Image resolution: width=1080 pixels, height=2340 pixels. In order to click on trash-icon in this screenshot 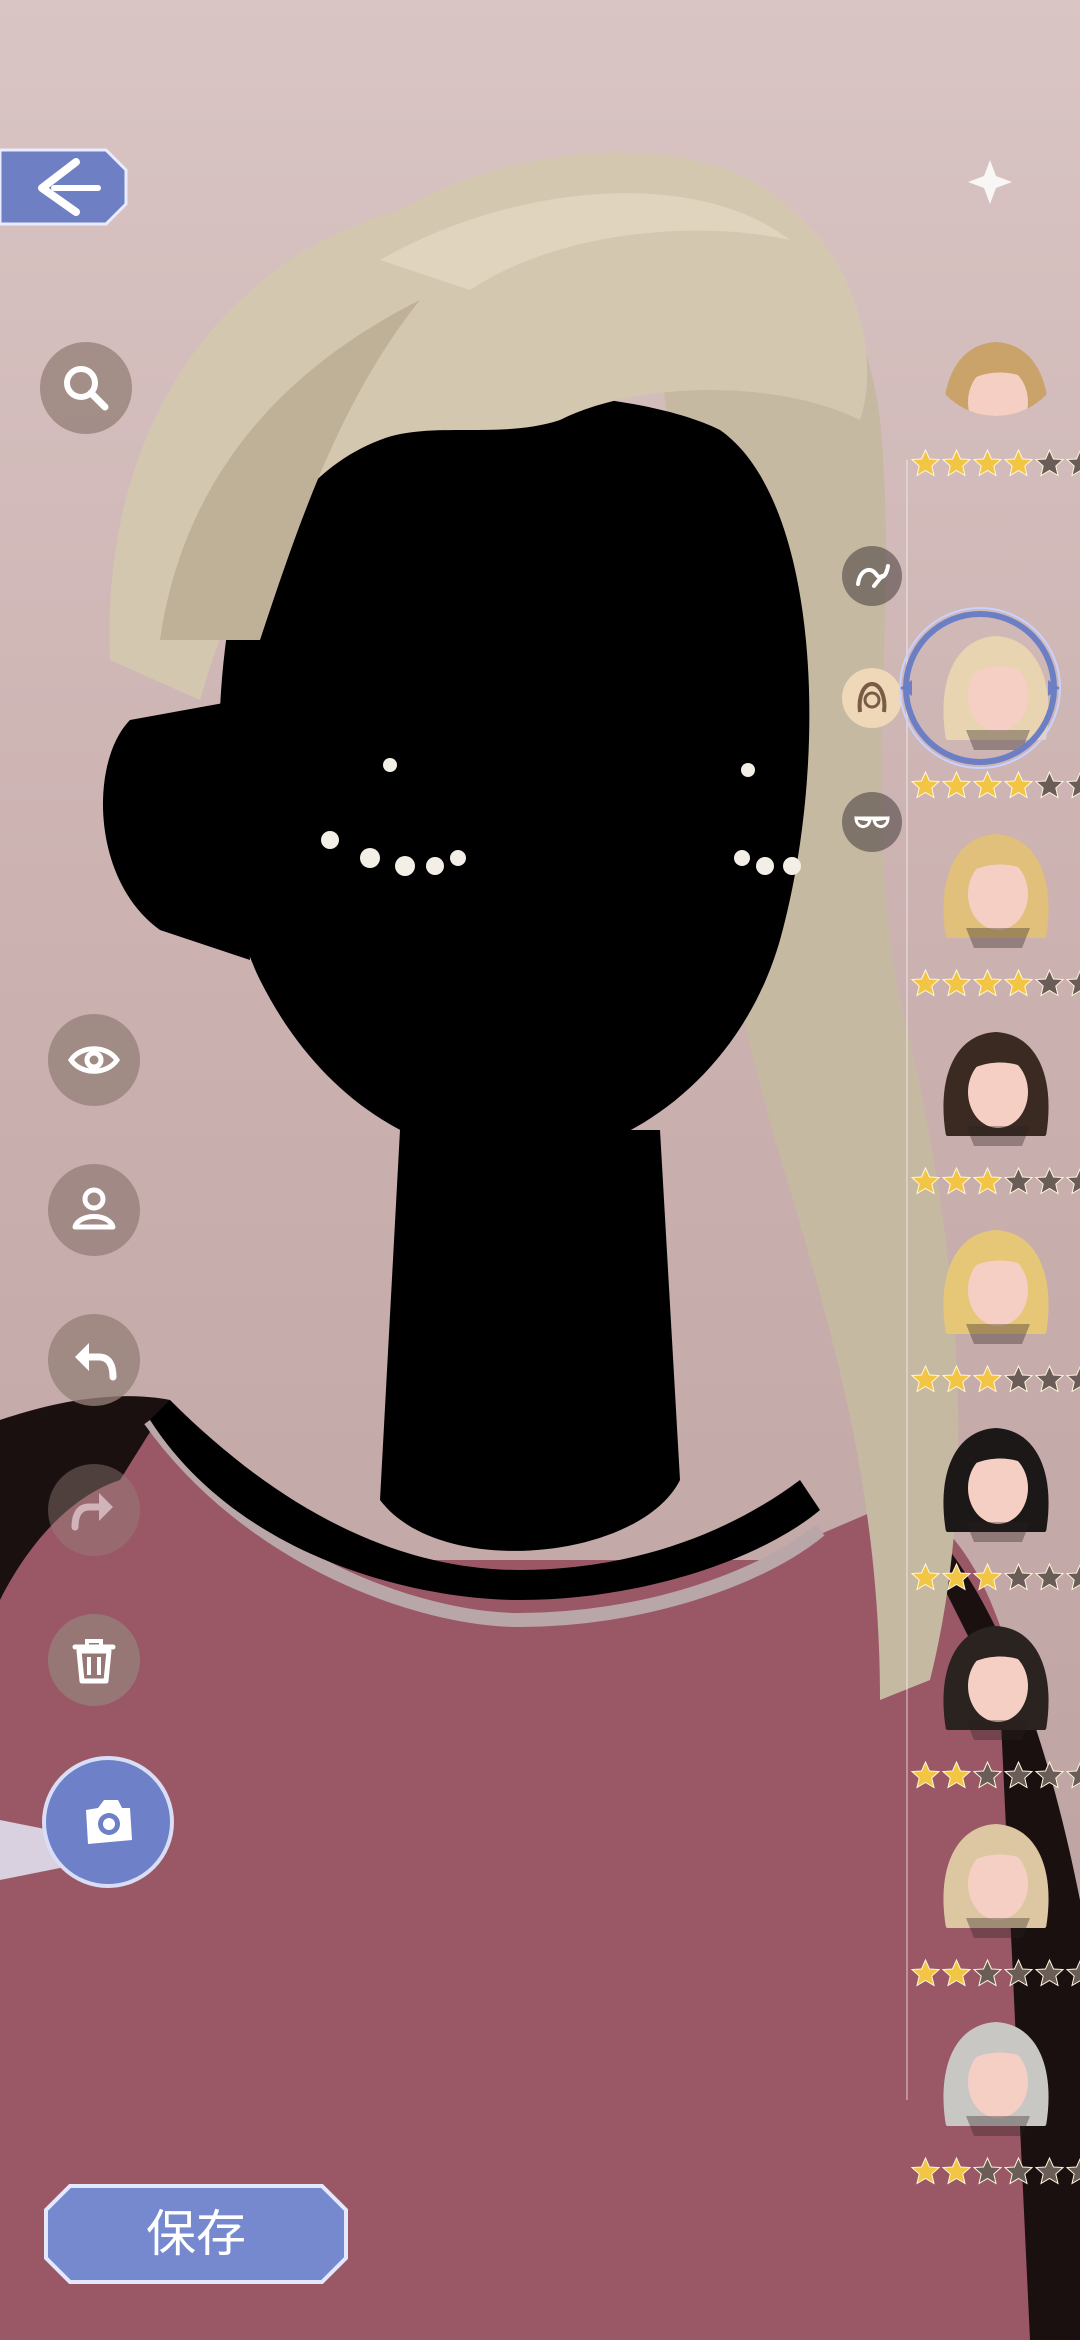, I will do `click(94, 1661)`.